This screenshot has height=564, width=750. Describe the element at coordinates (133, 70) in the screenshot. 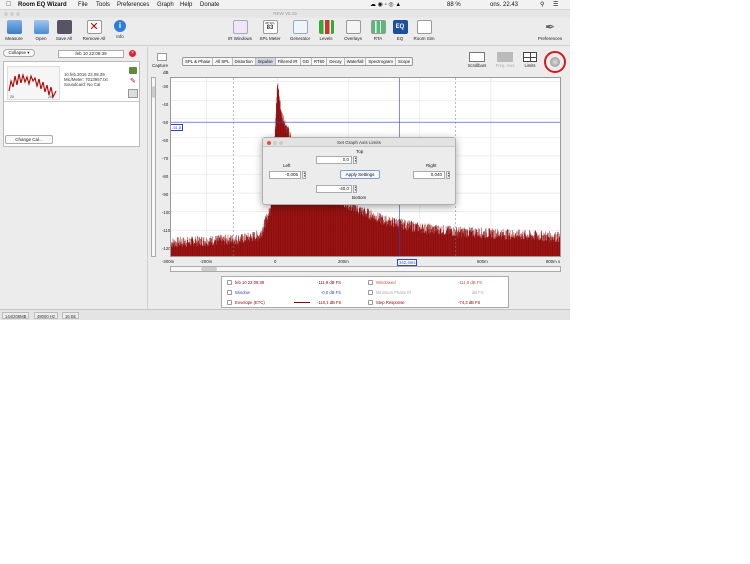

I see `save-measurement-icon` at that location.